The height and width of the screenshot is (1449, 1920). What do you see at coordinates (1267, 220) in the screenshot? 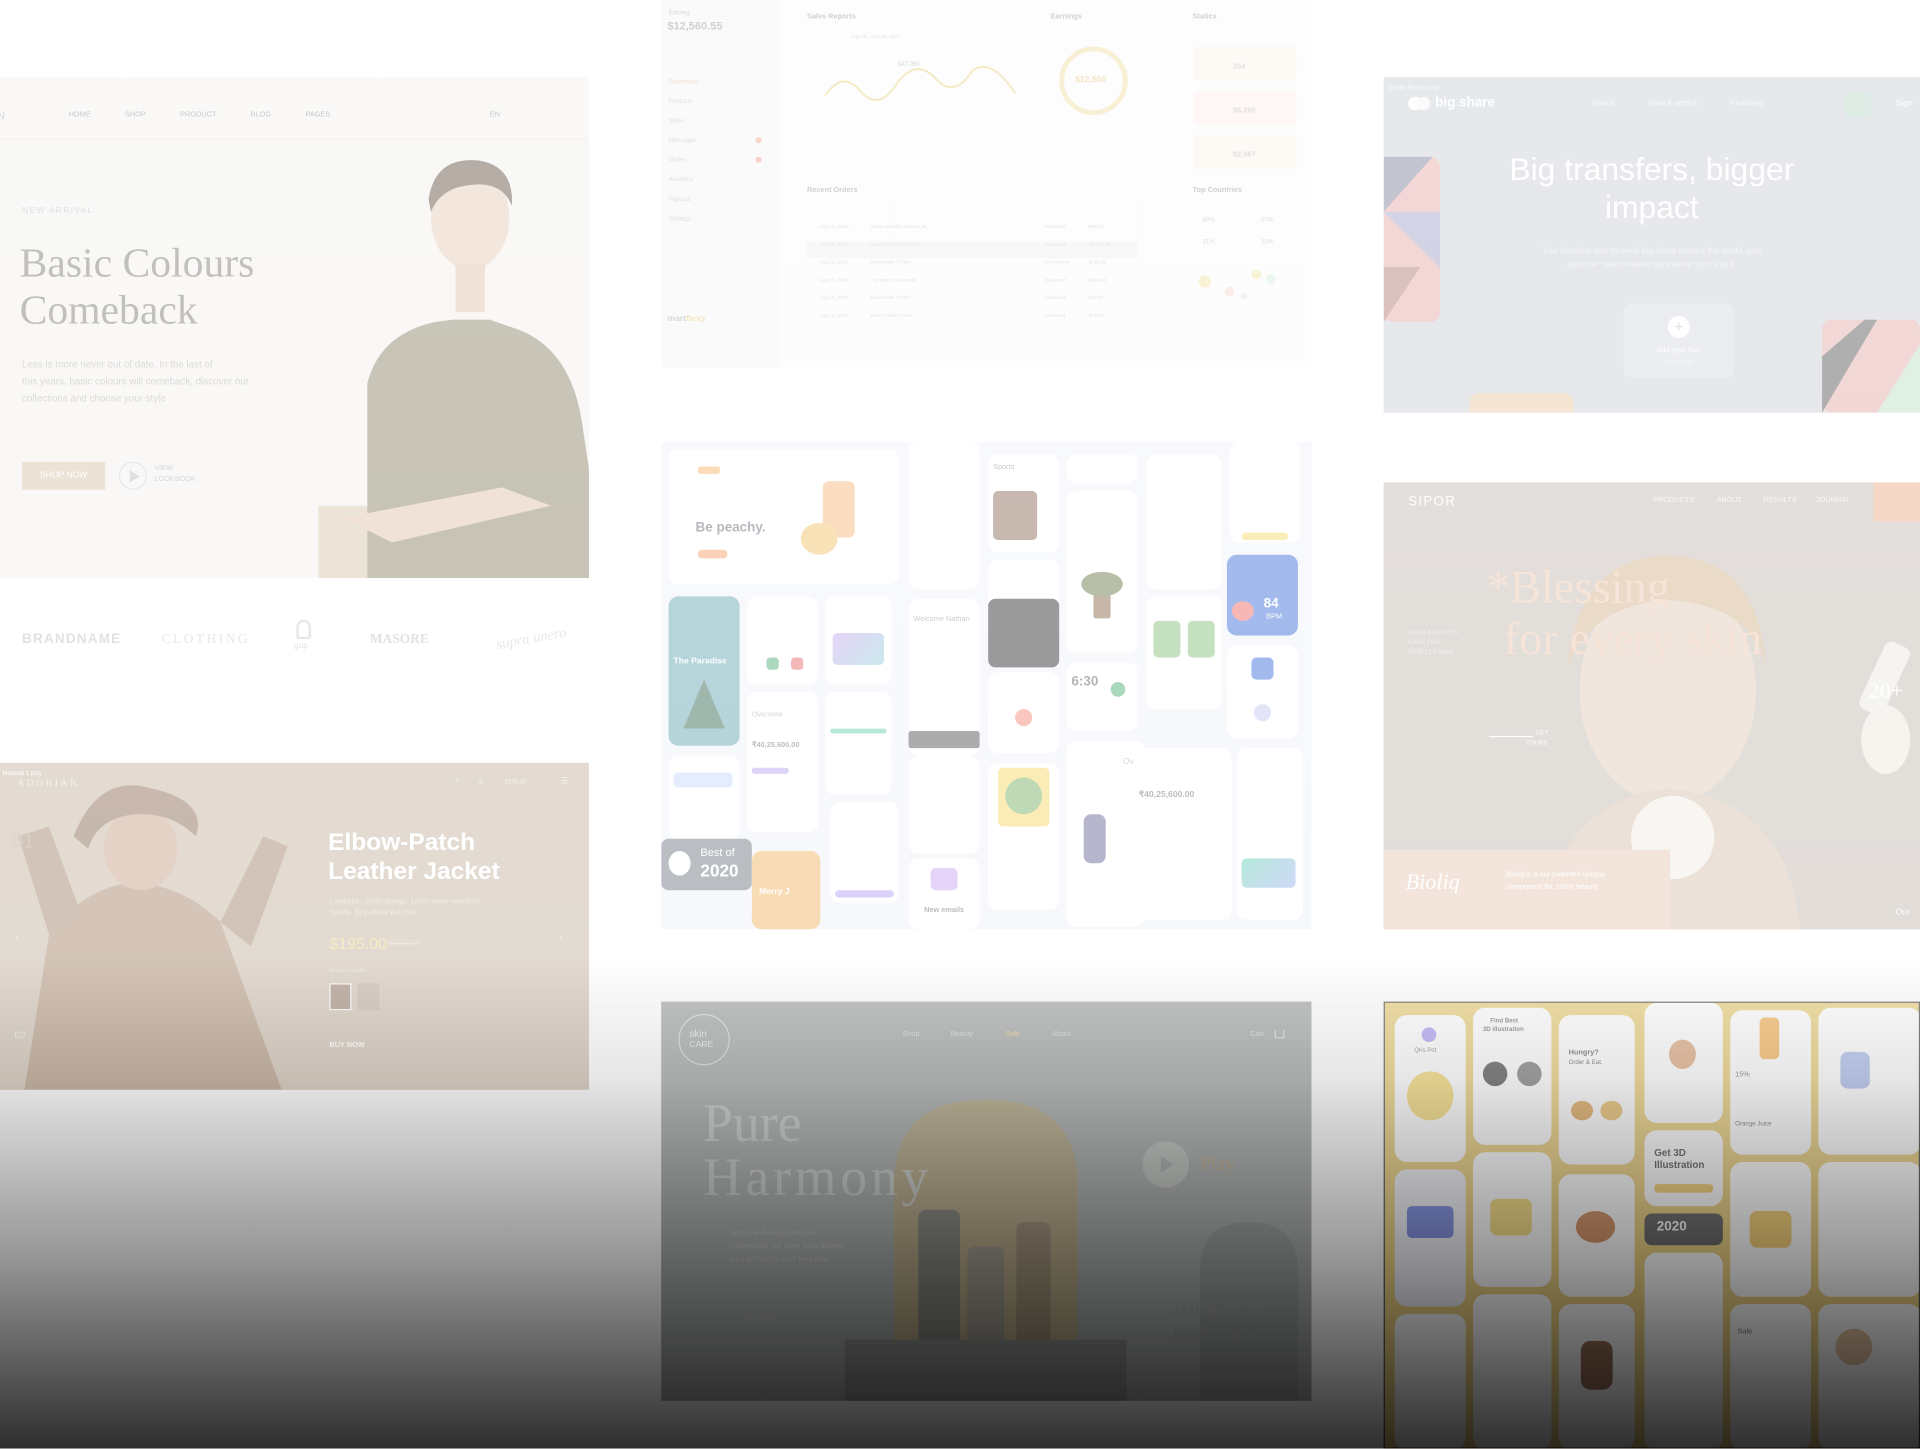
I see `country-pct-2: 37%` at bounding box center [1267, 220].